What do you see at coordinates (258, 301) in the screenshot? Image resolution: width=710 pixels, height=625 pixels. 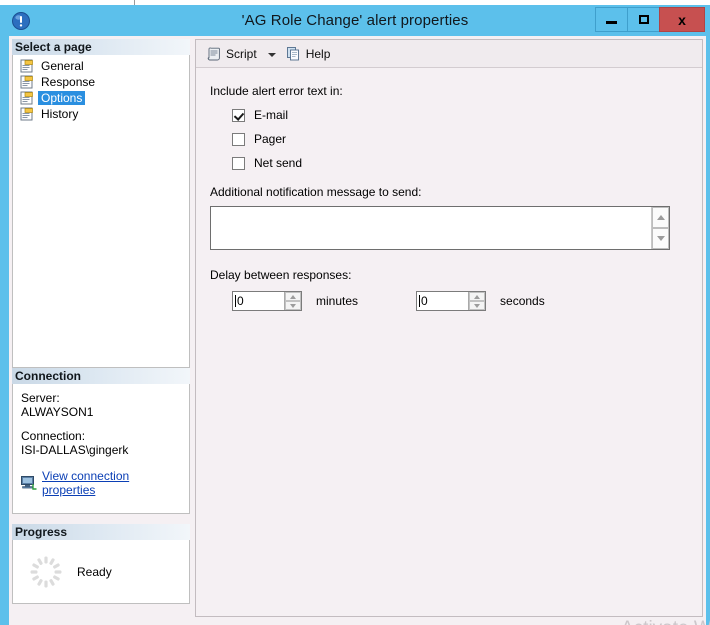 I see `minutes-input: 0` at bounding box center [258, 301].